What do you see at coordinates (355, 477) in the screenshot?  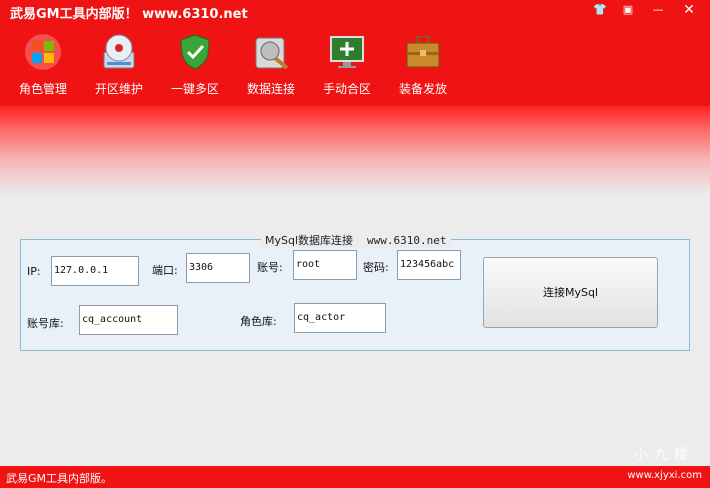 I see `status-bar: 武易GM工具内部版。 www.xjyxi.com` at bounding box center [355, 477].